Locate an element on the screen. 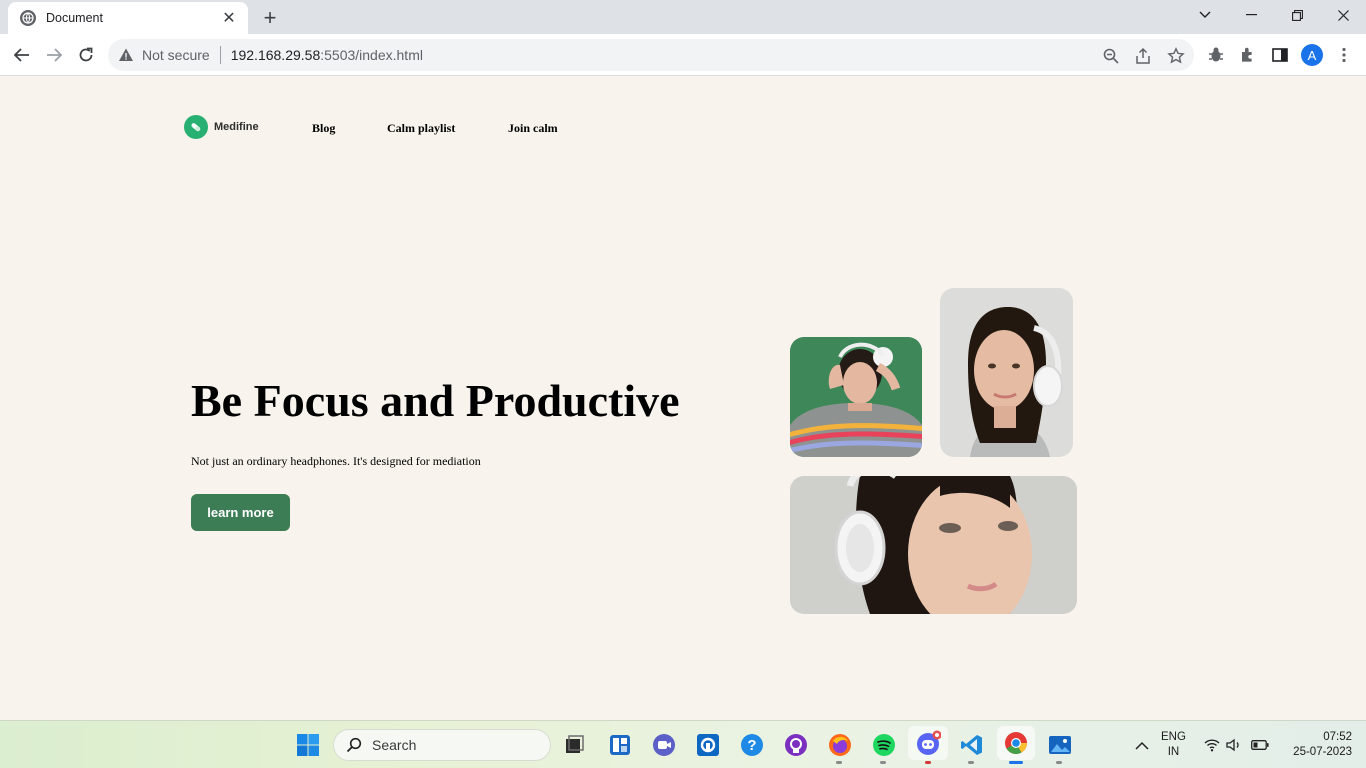 This screenshot has height=768, width=1366. discord-icon is located at coordinates (928, 743).